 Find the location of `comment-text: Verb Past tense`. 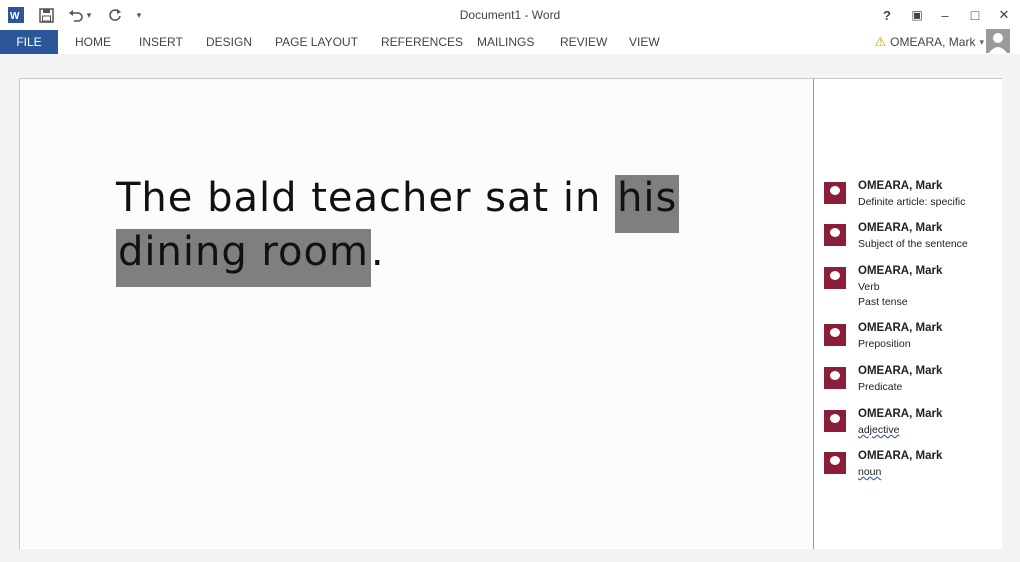

comment-text: Verb Past tense is located at coordinates (883, 294).